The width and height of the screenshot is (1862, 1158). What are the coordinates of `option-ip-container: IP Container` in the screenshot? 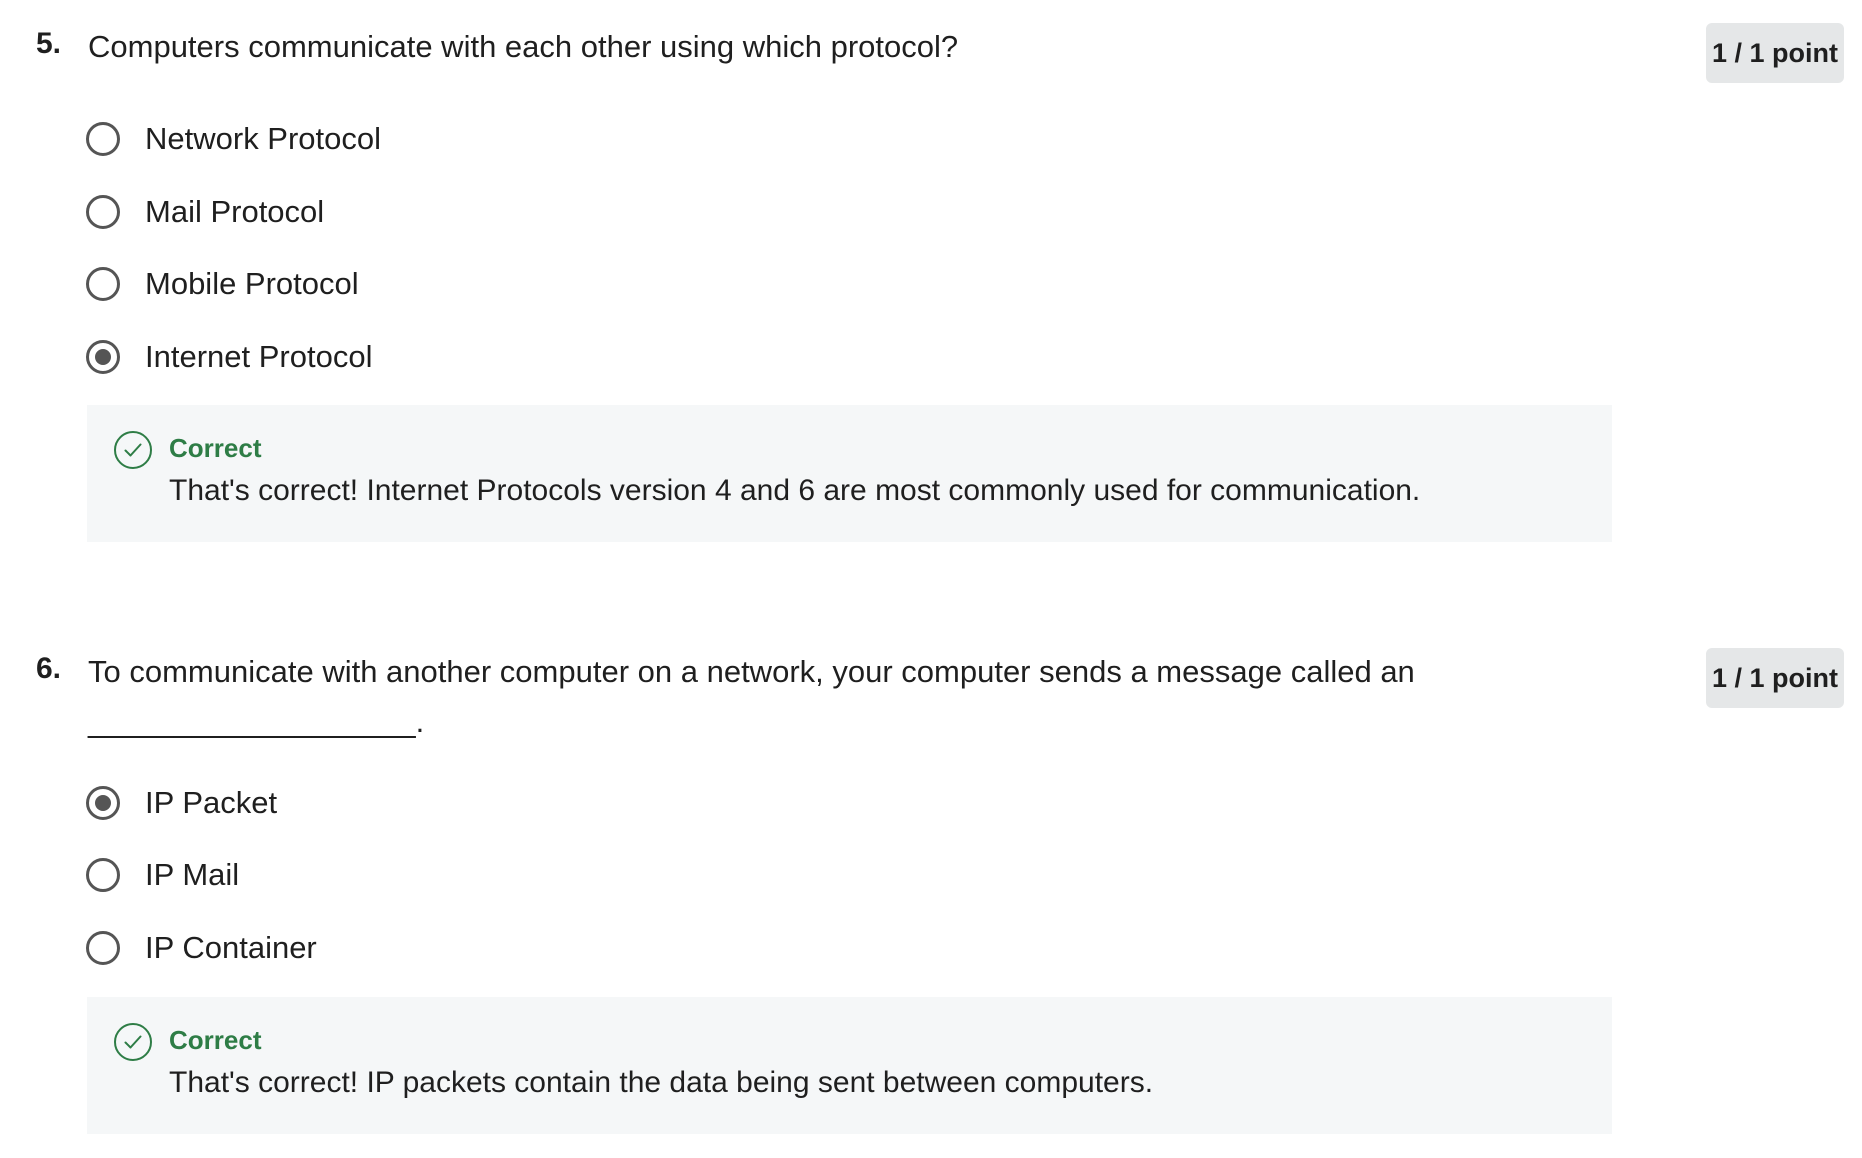 It's located at (201, 948).